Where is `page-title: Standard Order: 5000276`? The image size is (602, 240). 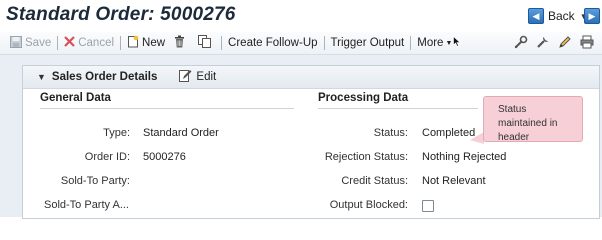 page-title: Standard Order: 5000276 is located at coordinates (121, 14).